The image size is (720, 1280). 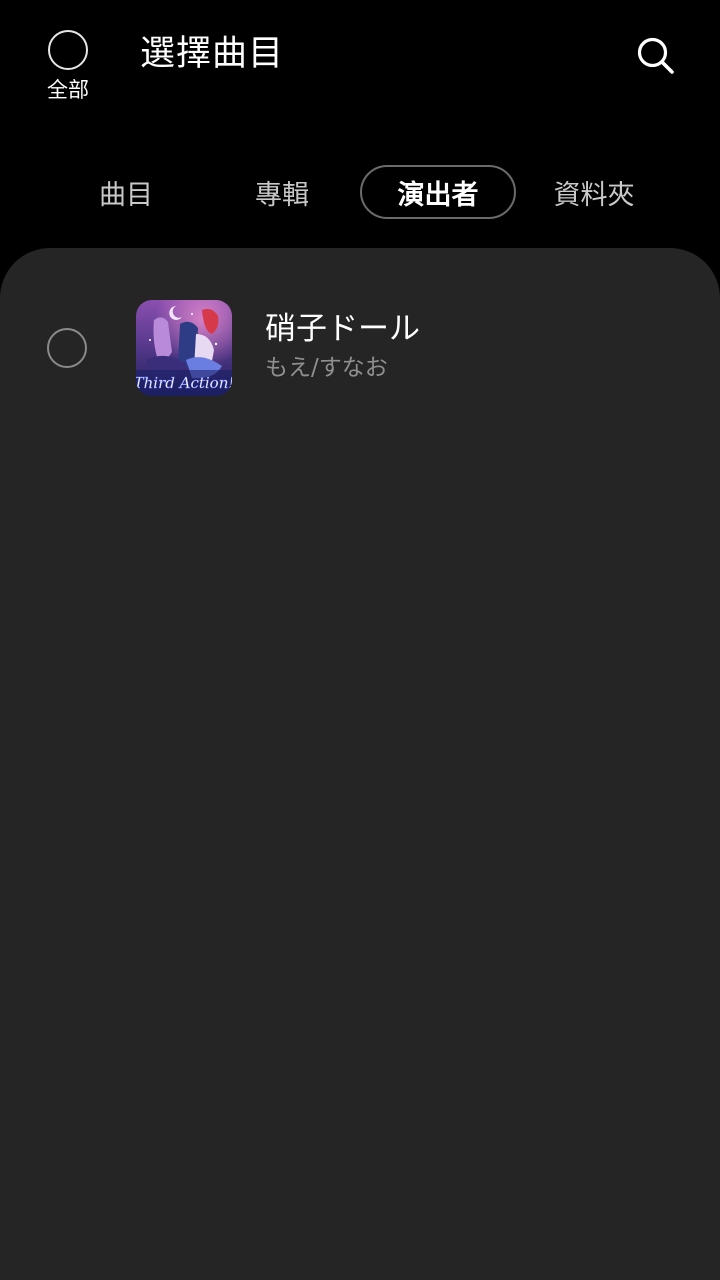 What do you see at coordinates (184, 383) in the screenshot?
I see `album-art-title: Third Action!` at bounding box center [184, 383].